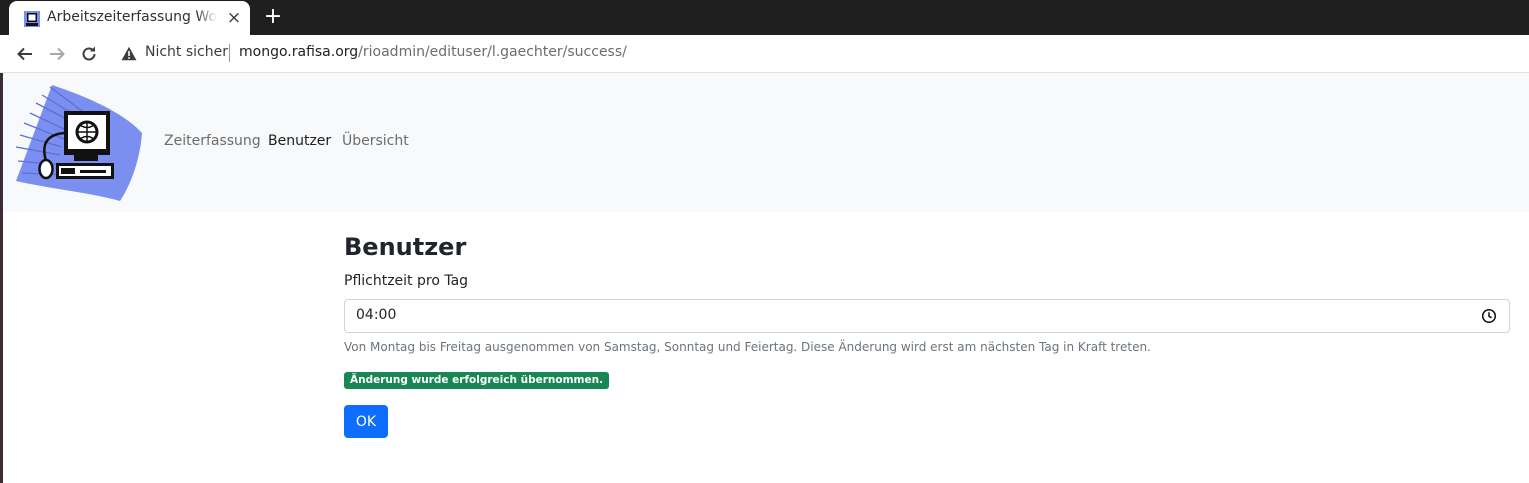  What do you see at coordinates (78, 142) in the screenshot?
I see `computer-logo-icon` at bounding box center [78, 142].